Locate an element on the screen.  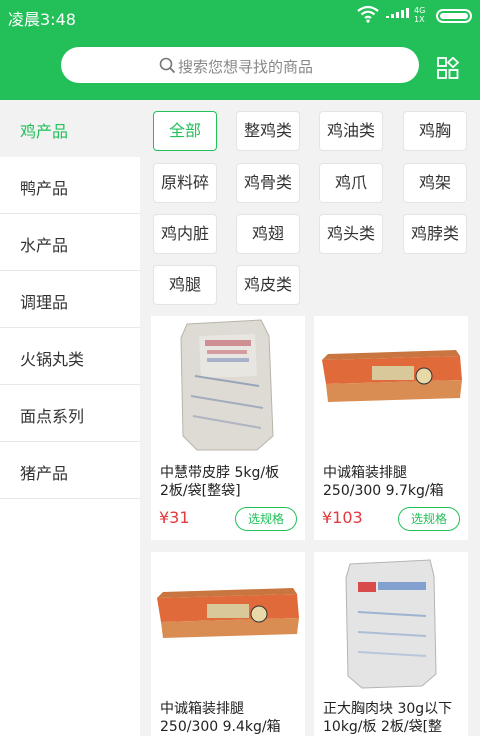
status-time: 凌晨3:48 is located at coordinates (42, 19).